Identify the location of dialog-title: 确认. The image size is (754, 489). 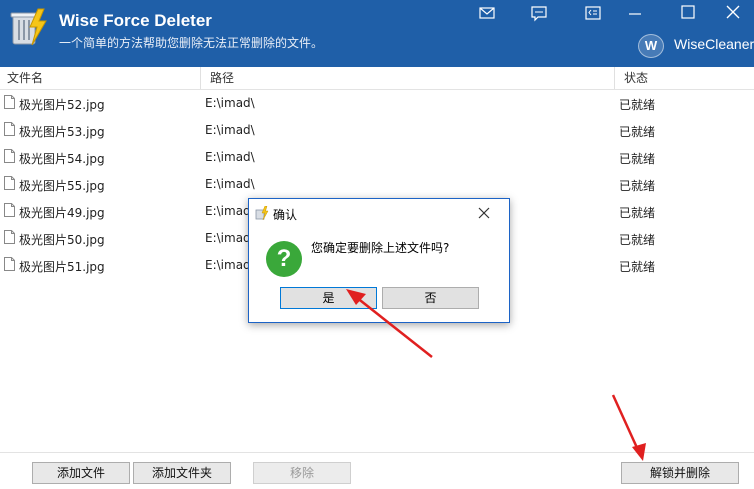
(285, 215).